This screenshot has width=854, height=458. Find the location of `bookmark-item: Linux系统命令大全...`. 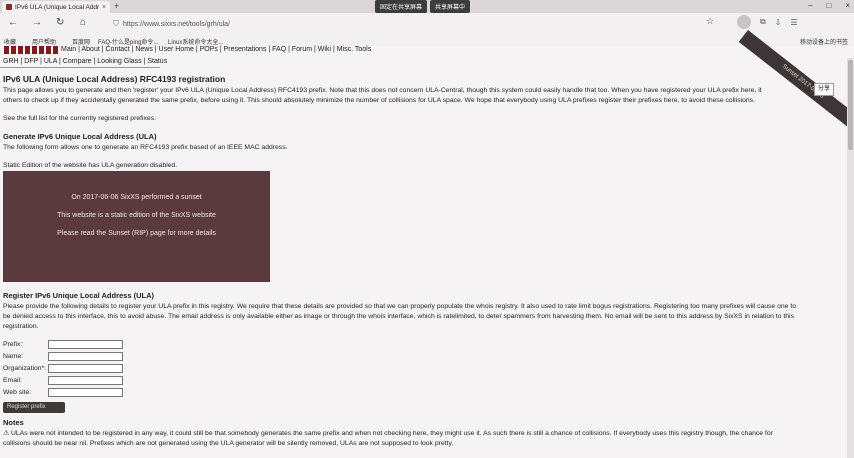

bookmark-item: Linux系统命令大全... is located at coordinates (195, 41).